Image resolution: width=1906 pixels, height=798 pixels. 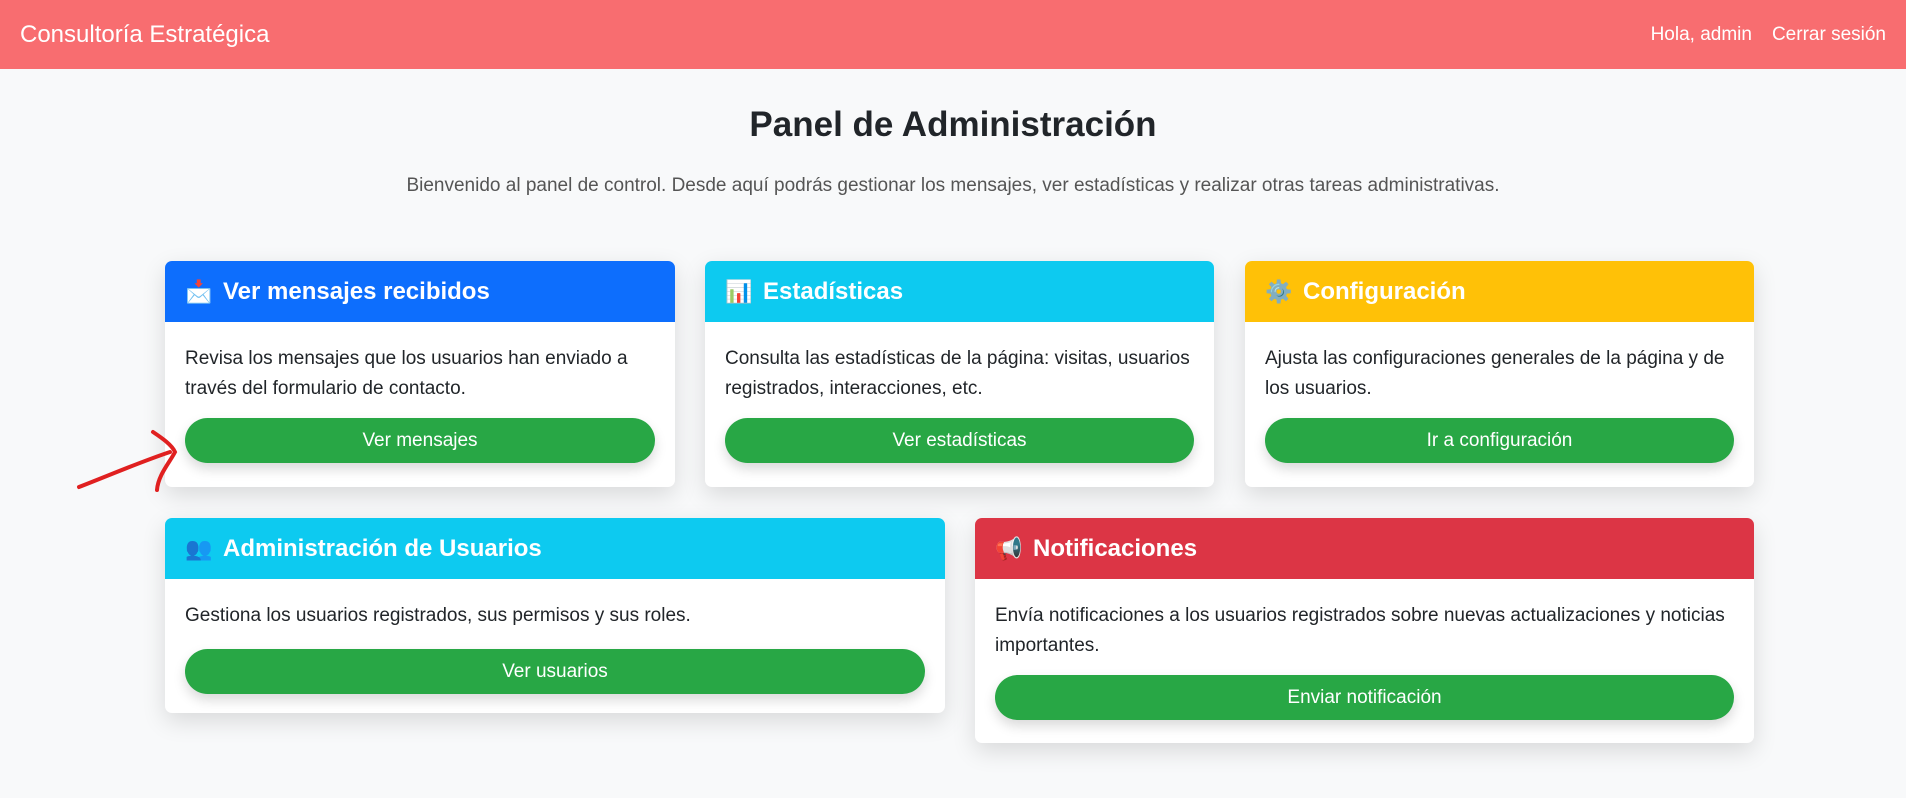 I want to click on arrow-head, so click(x=164, y=461).